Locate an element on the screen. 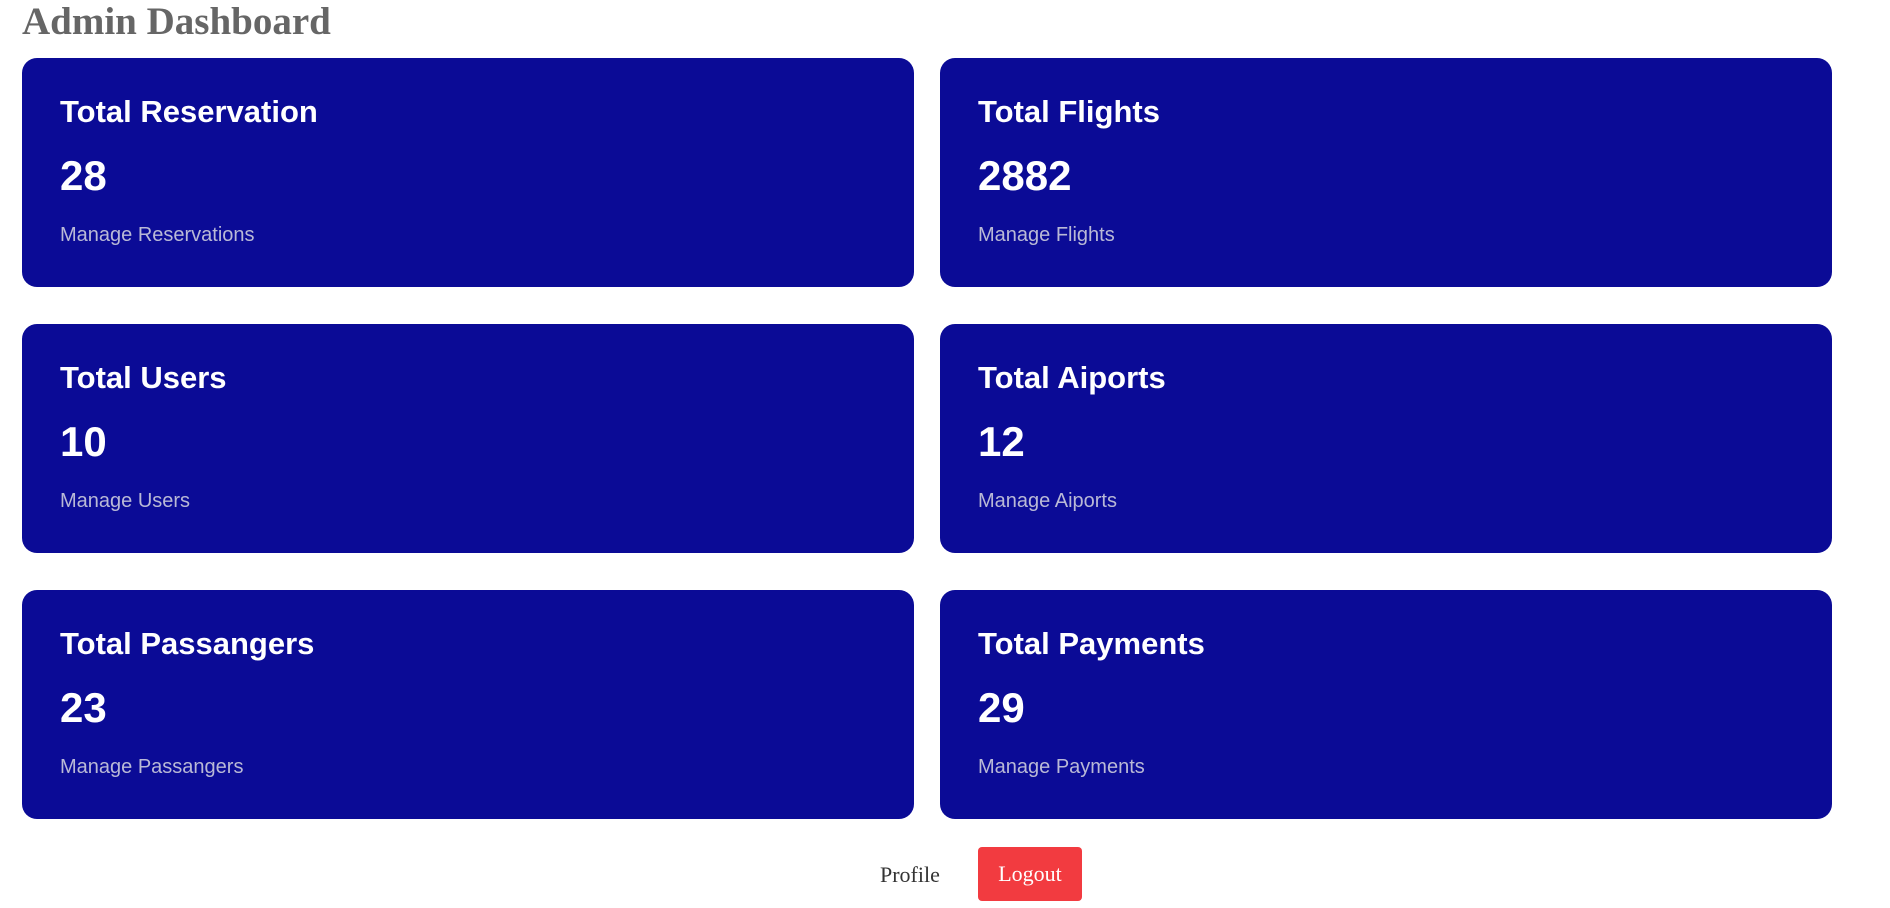  card-title: Total Payments is located at coordinates (1091, 643).